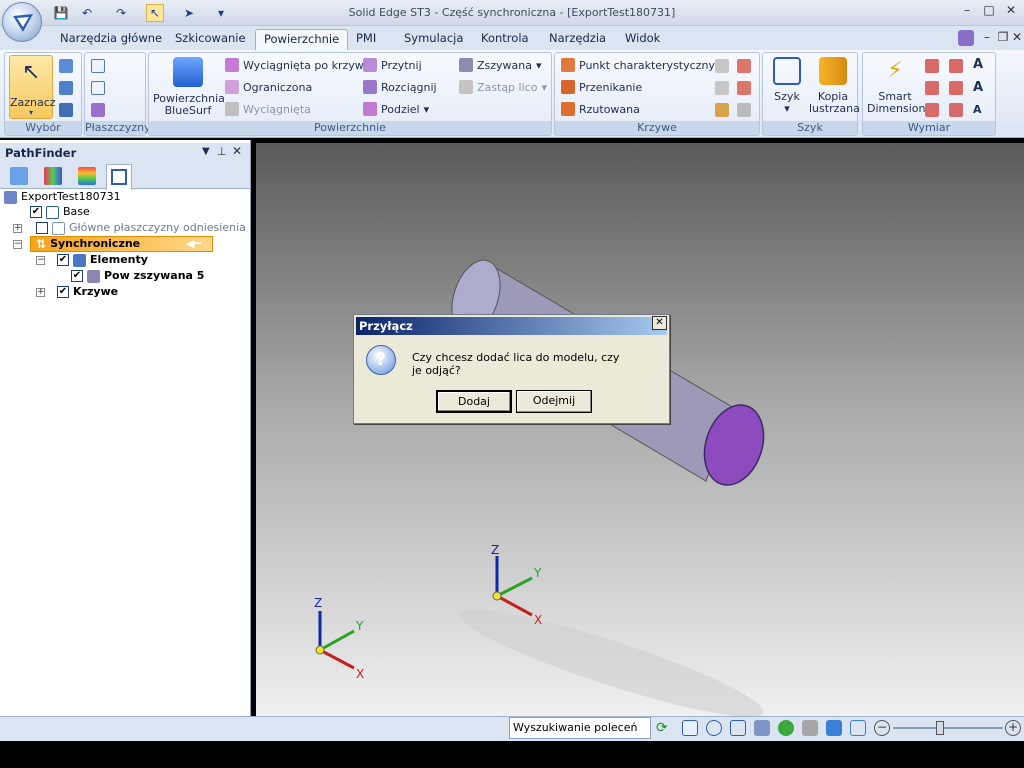 This screenshot has height=768, width=1024. What do you see at coordinates (370, 87) in the screenshot?
I see `extend-icon` at bounding box center [370, 87].